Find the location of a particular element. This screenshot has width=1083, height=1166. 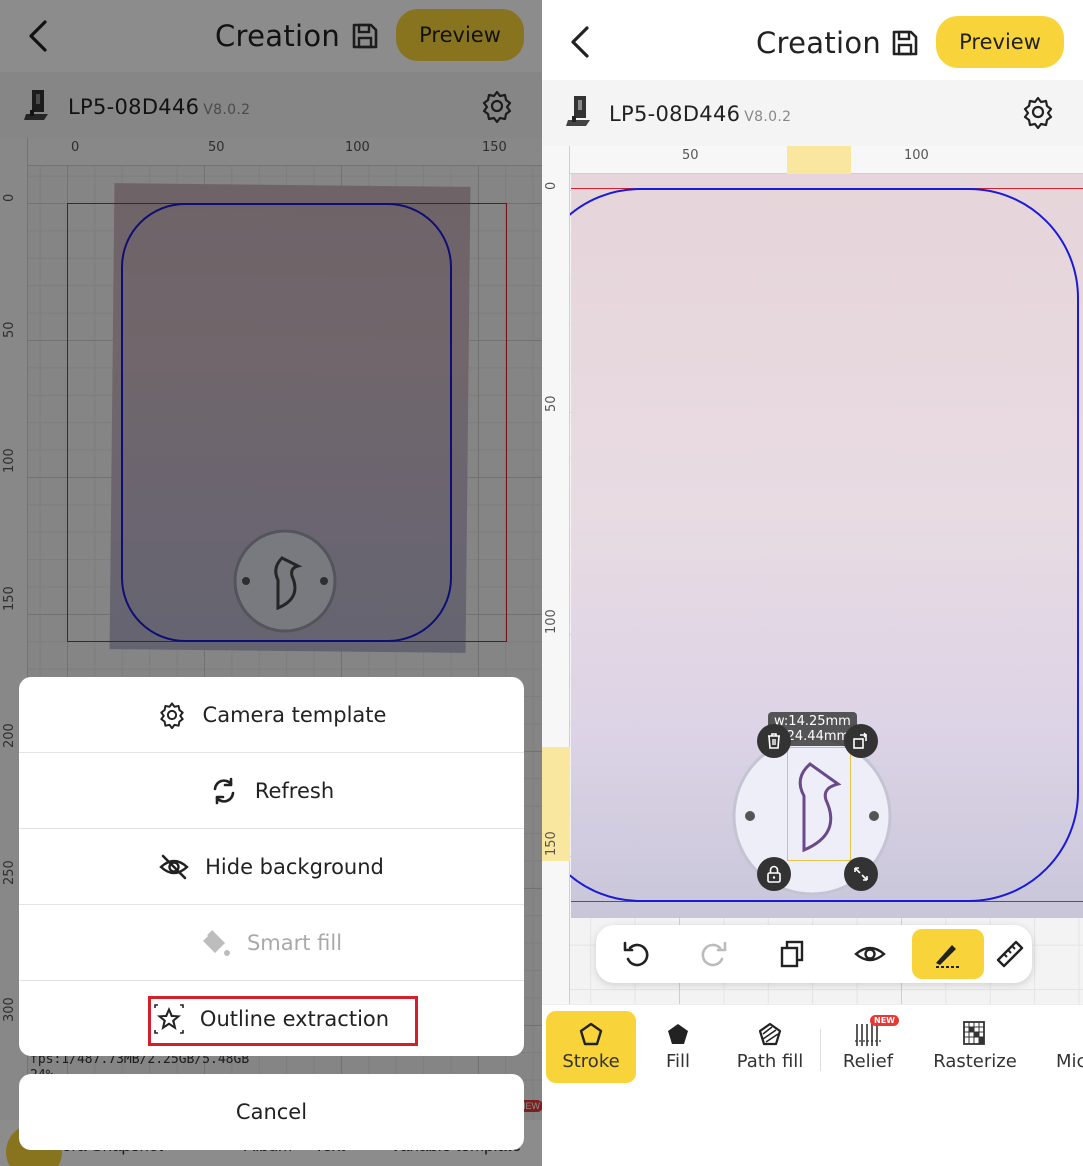

settings-button is located at coordinates (1038, 112).